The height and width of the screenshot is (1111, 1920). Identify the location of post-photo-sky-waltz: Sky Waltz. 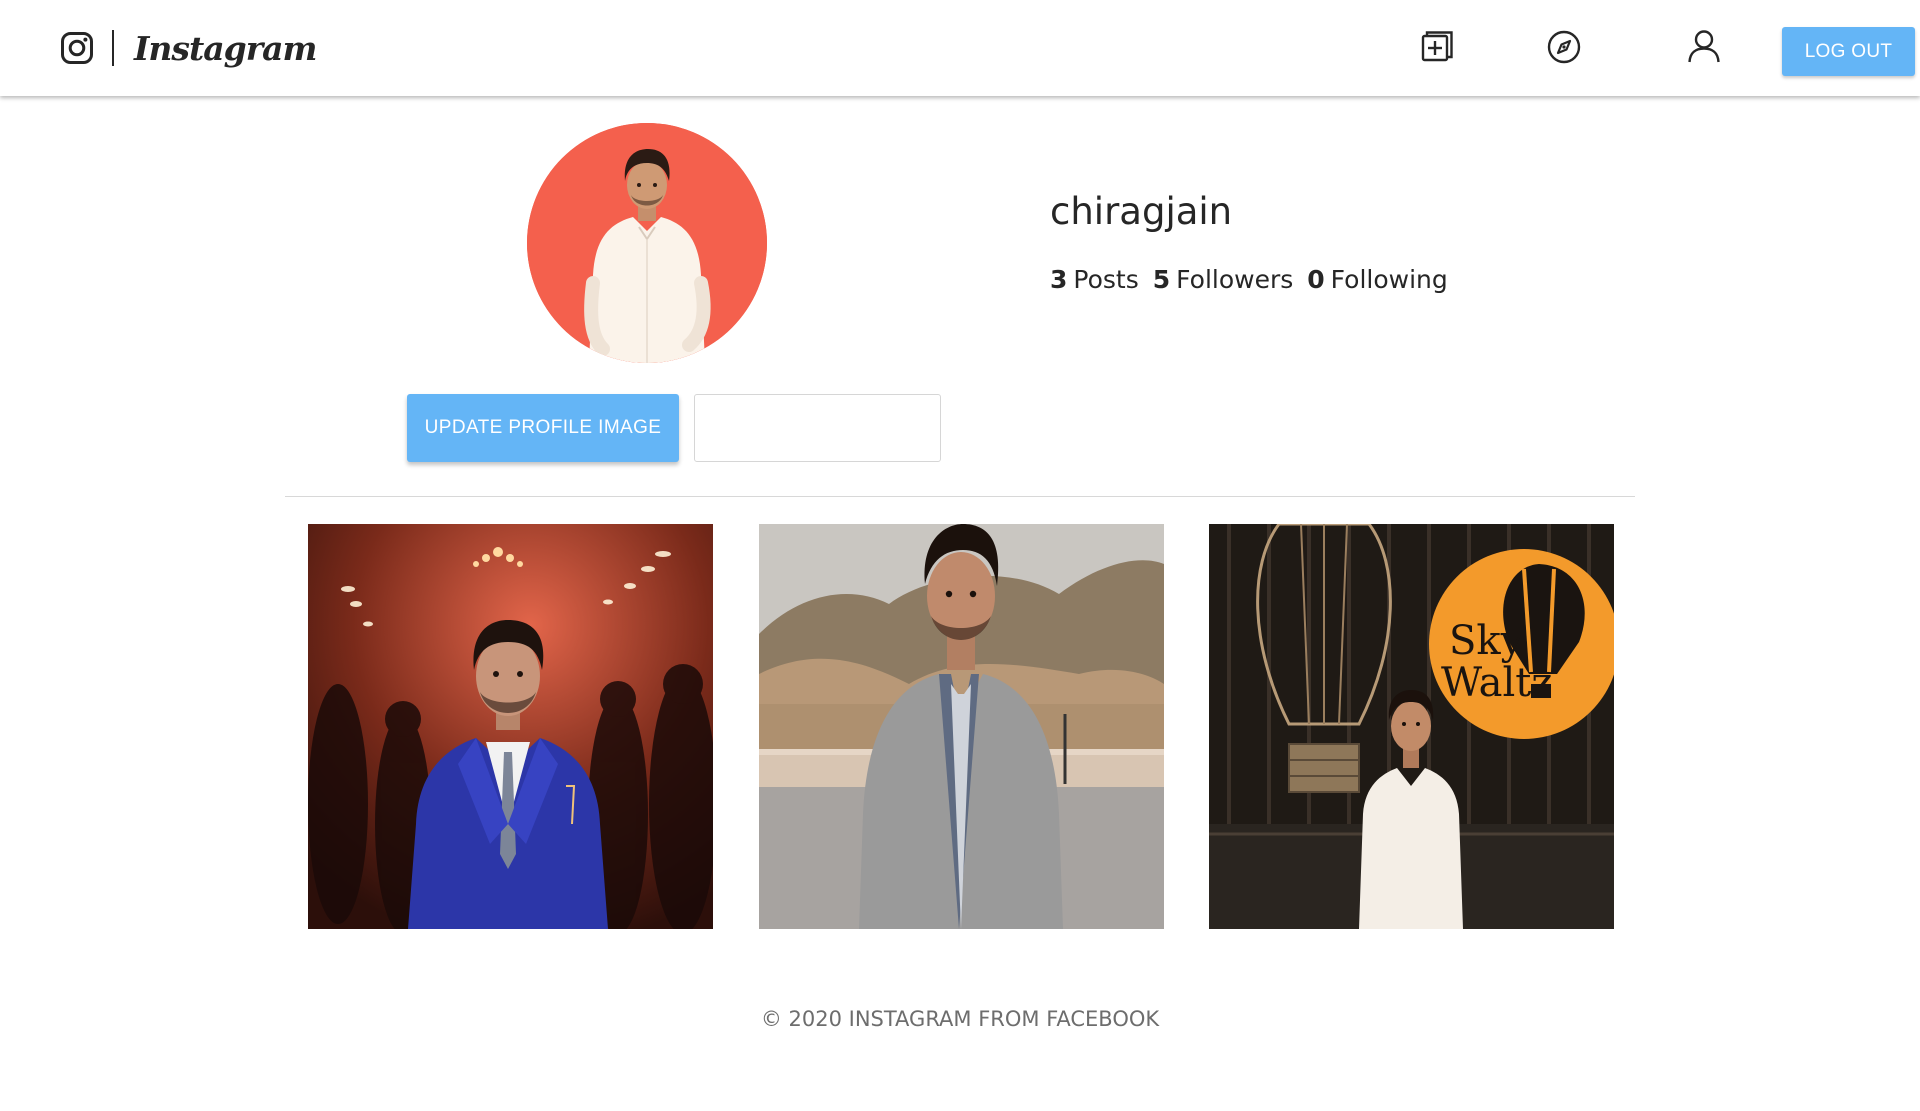
(1411, 726).